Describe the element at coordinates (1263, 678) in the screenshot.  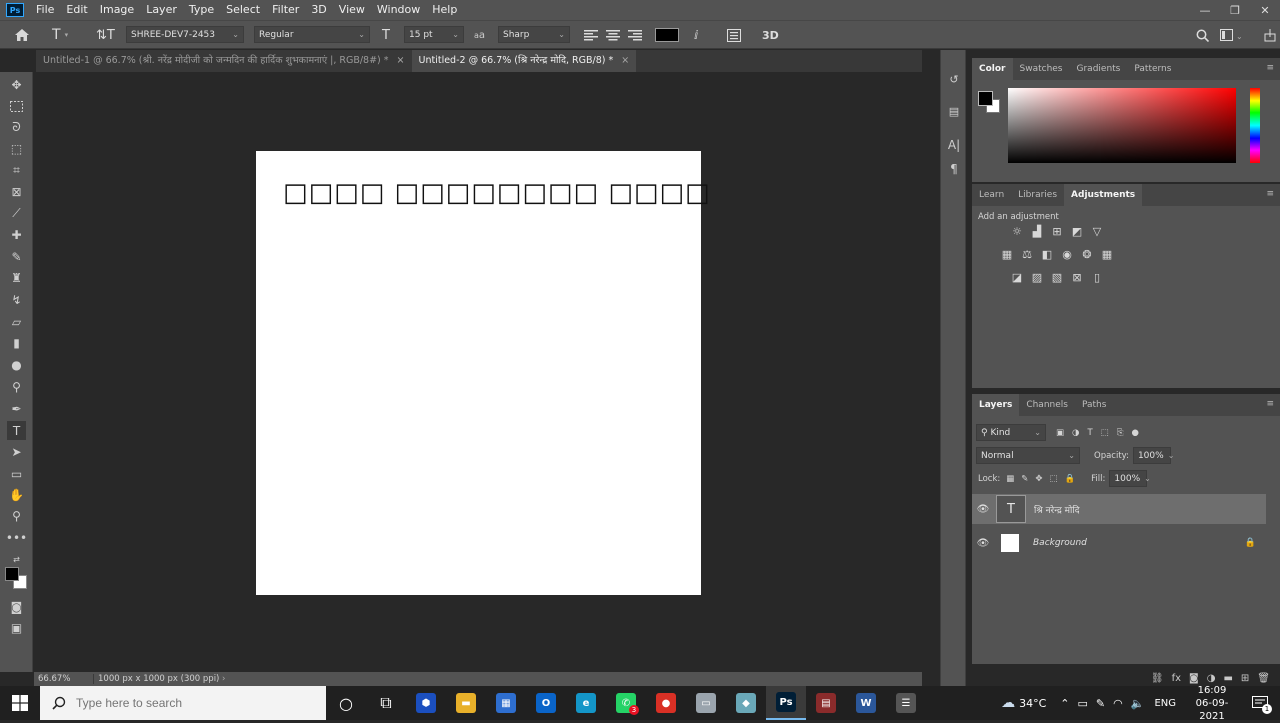
I see `trash-icon: 🗑` at that location.